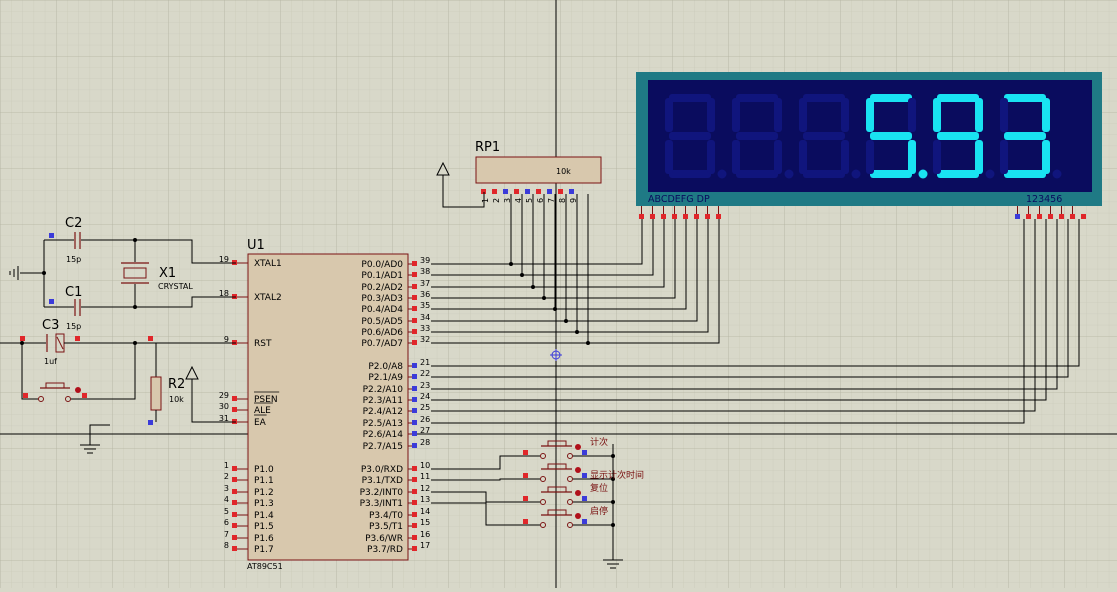 This screenshot has height=592, width=1117. I want to click on u1-pin-name: PSEN, so click(266, 400).